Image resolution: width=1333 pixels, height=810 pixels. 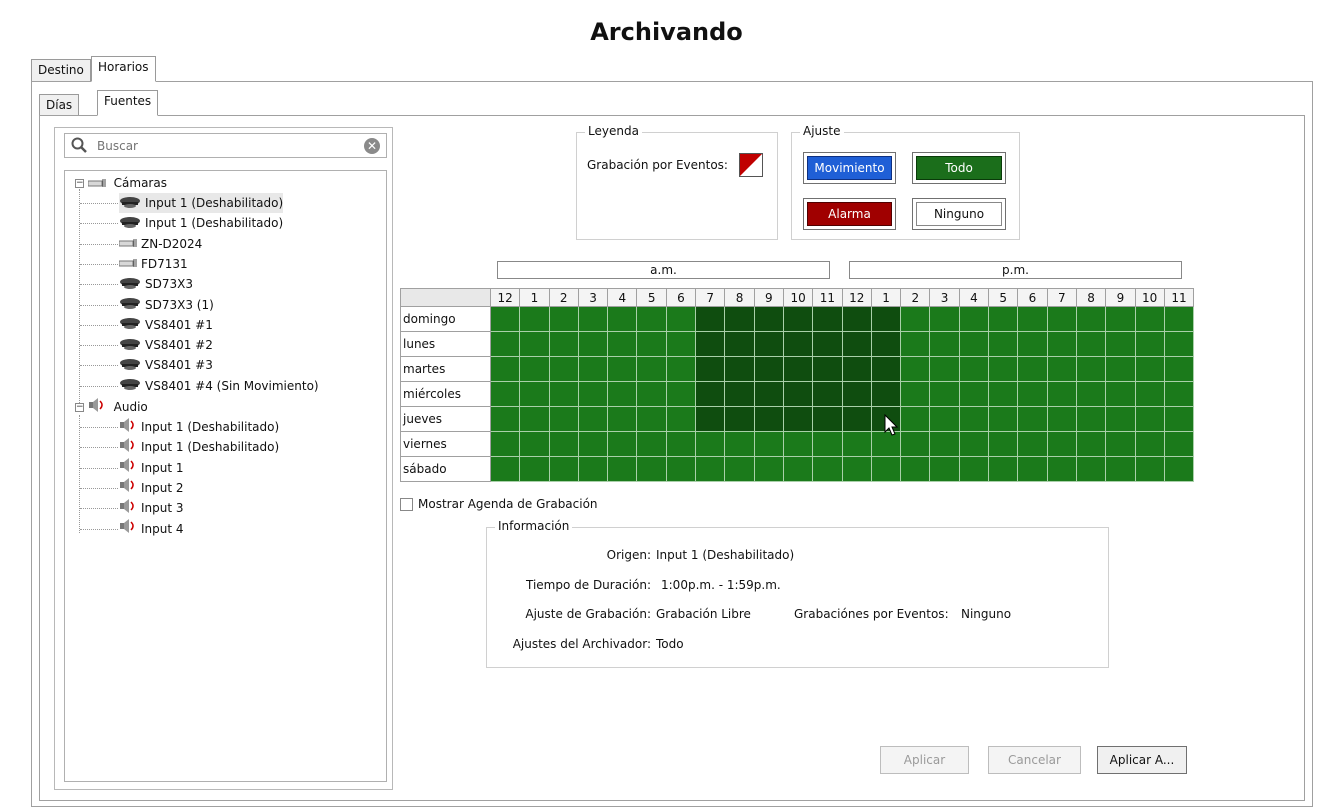 I want to click on tree-item-camera: FD7131, so click(x=153, y=264).